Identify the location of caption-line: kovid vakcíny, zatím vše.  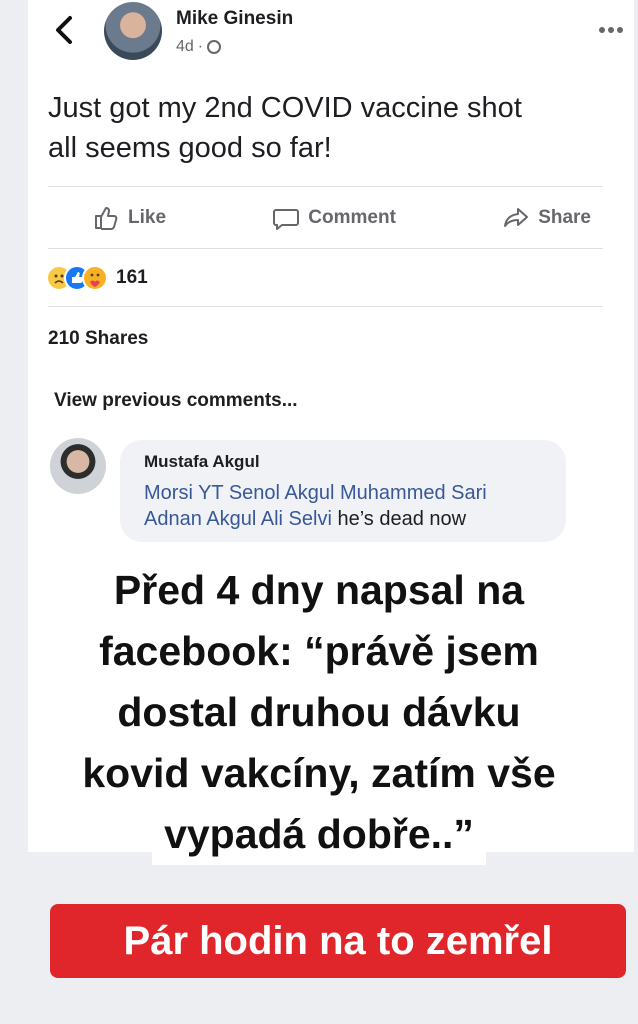
(319, 773).